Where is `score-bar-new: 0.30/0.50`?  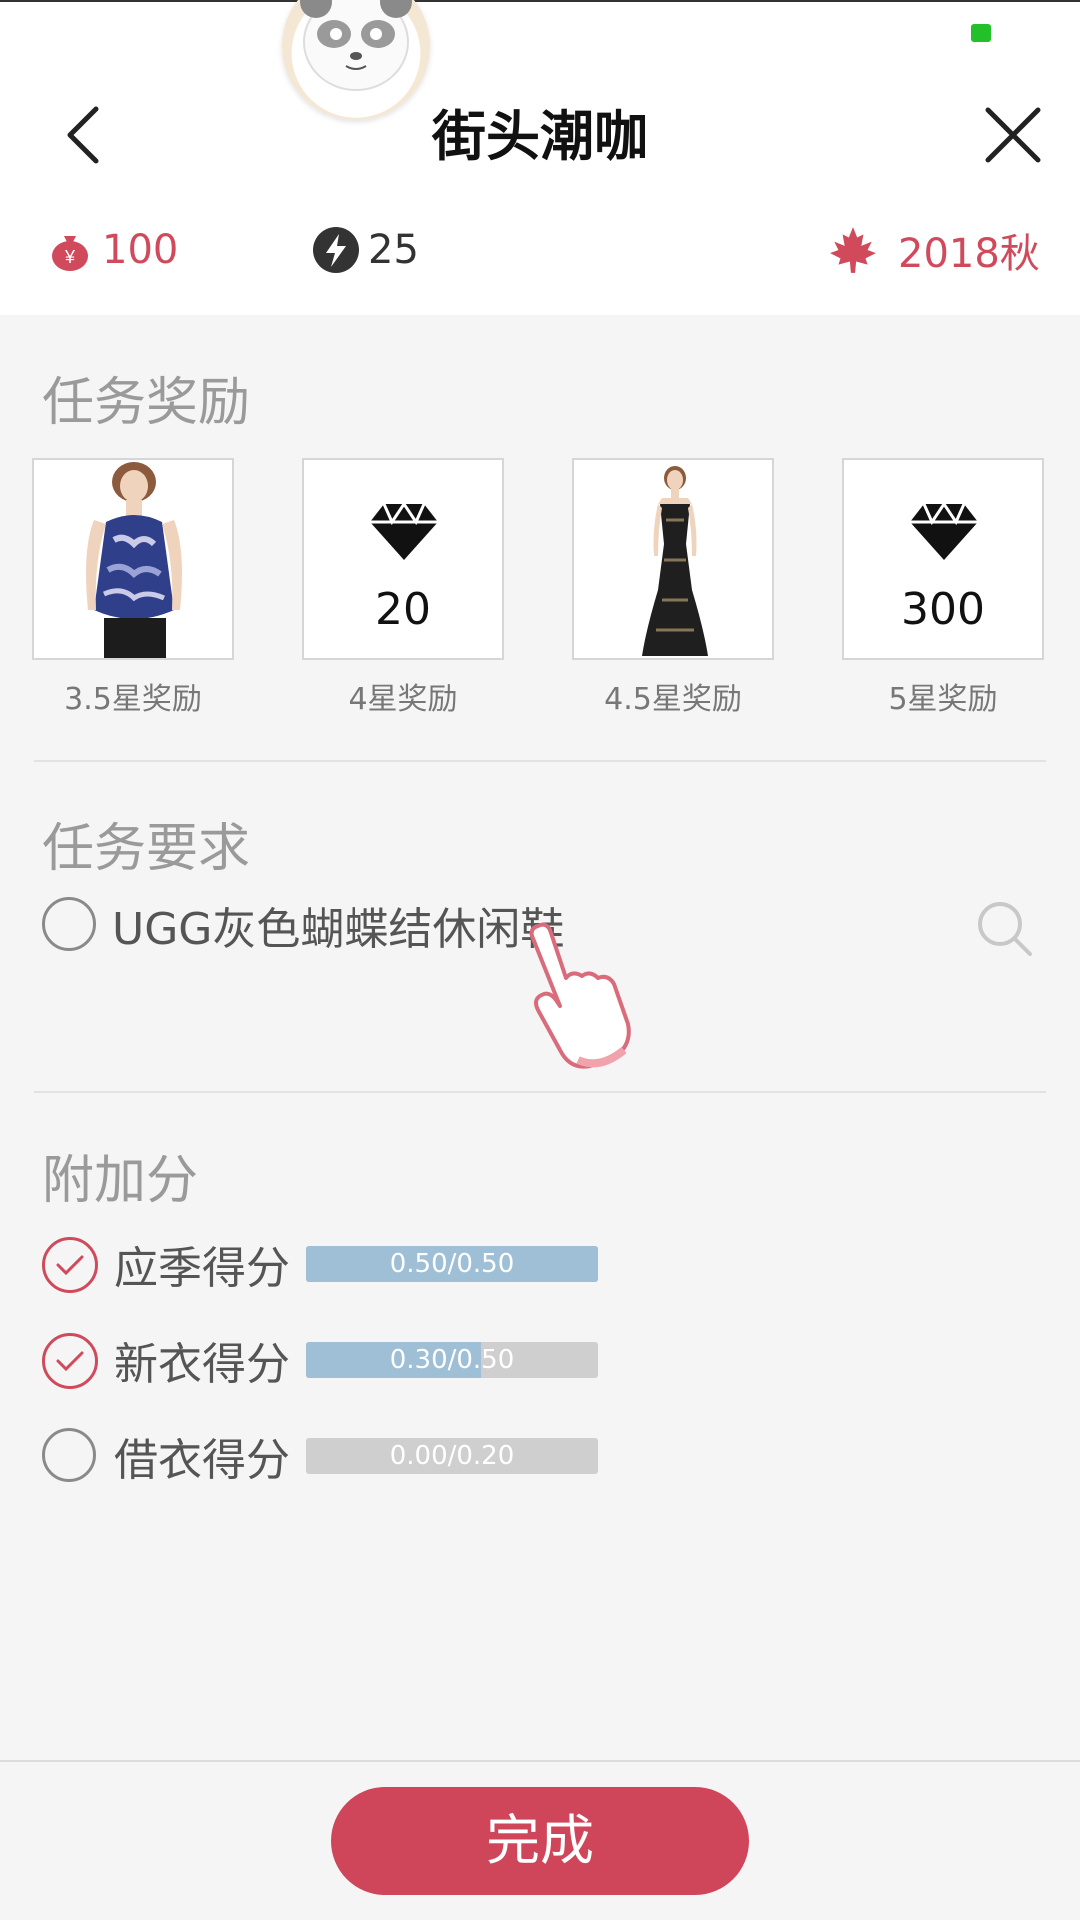 score-bar-new: 0.30/0.50 is located at coordinates (452, 1360).